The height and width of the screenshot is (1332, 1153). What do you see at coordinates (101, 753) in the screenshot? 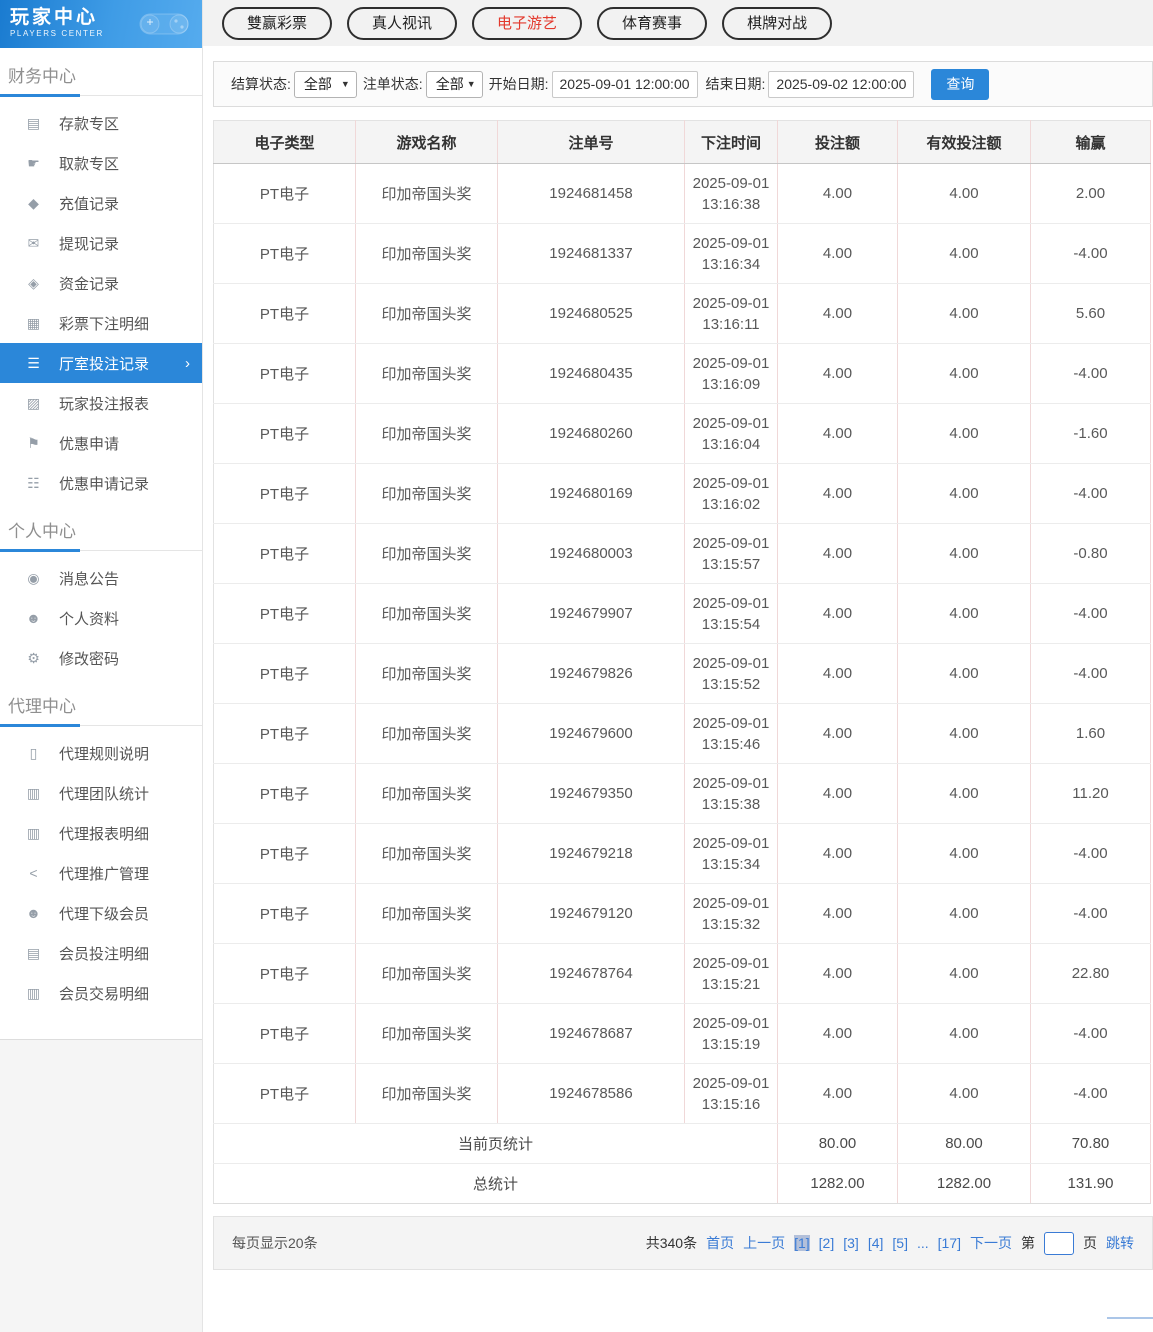
I see `sidebar-item: ▯ 代理规则说明` at bounding box center [101, 753].